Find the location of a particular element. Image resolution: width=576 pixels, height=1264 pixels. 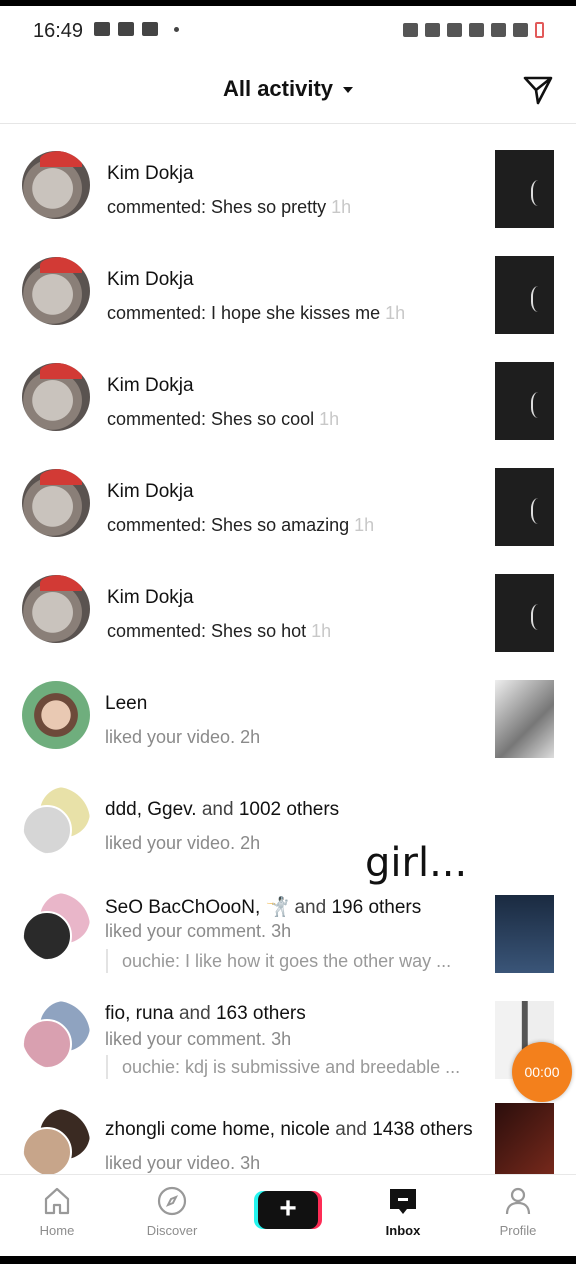

bottom-nav: Home Discover + Inbox Profile is located at coordinates (288, 1215).